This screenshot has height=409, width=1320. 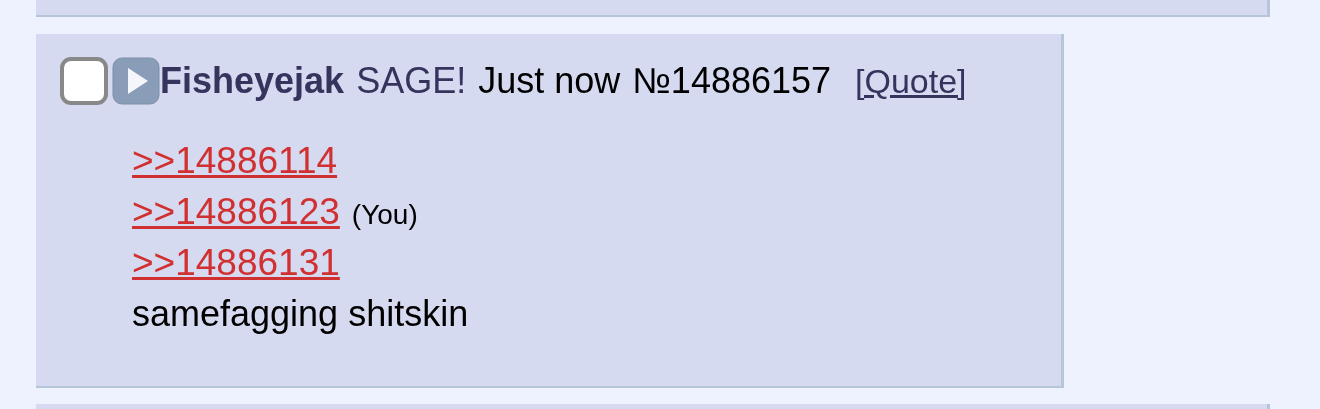 What do you see at coordinates (235, 161) in the screenshot?
I see `reply-link: >>14886114` at bounding box center [235, 161].